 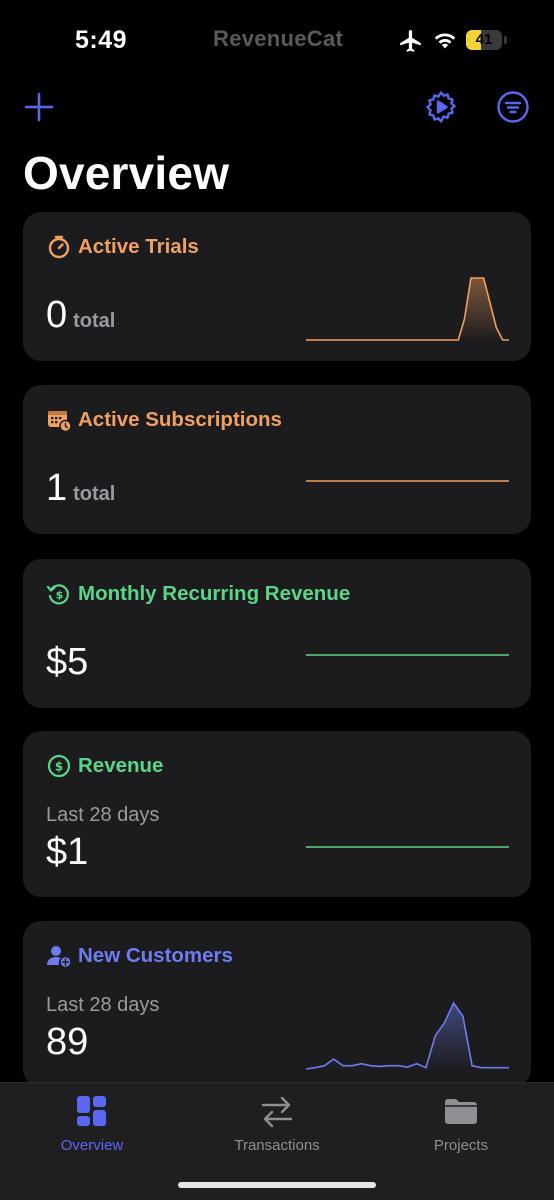 I want to click on arrows-left-right-icon, so click(x=277, y=1112).